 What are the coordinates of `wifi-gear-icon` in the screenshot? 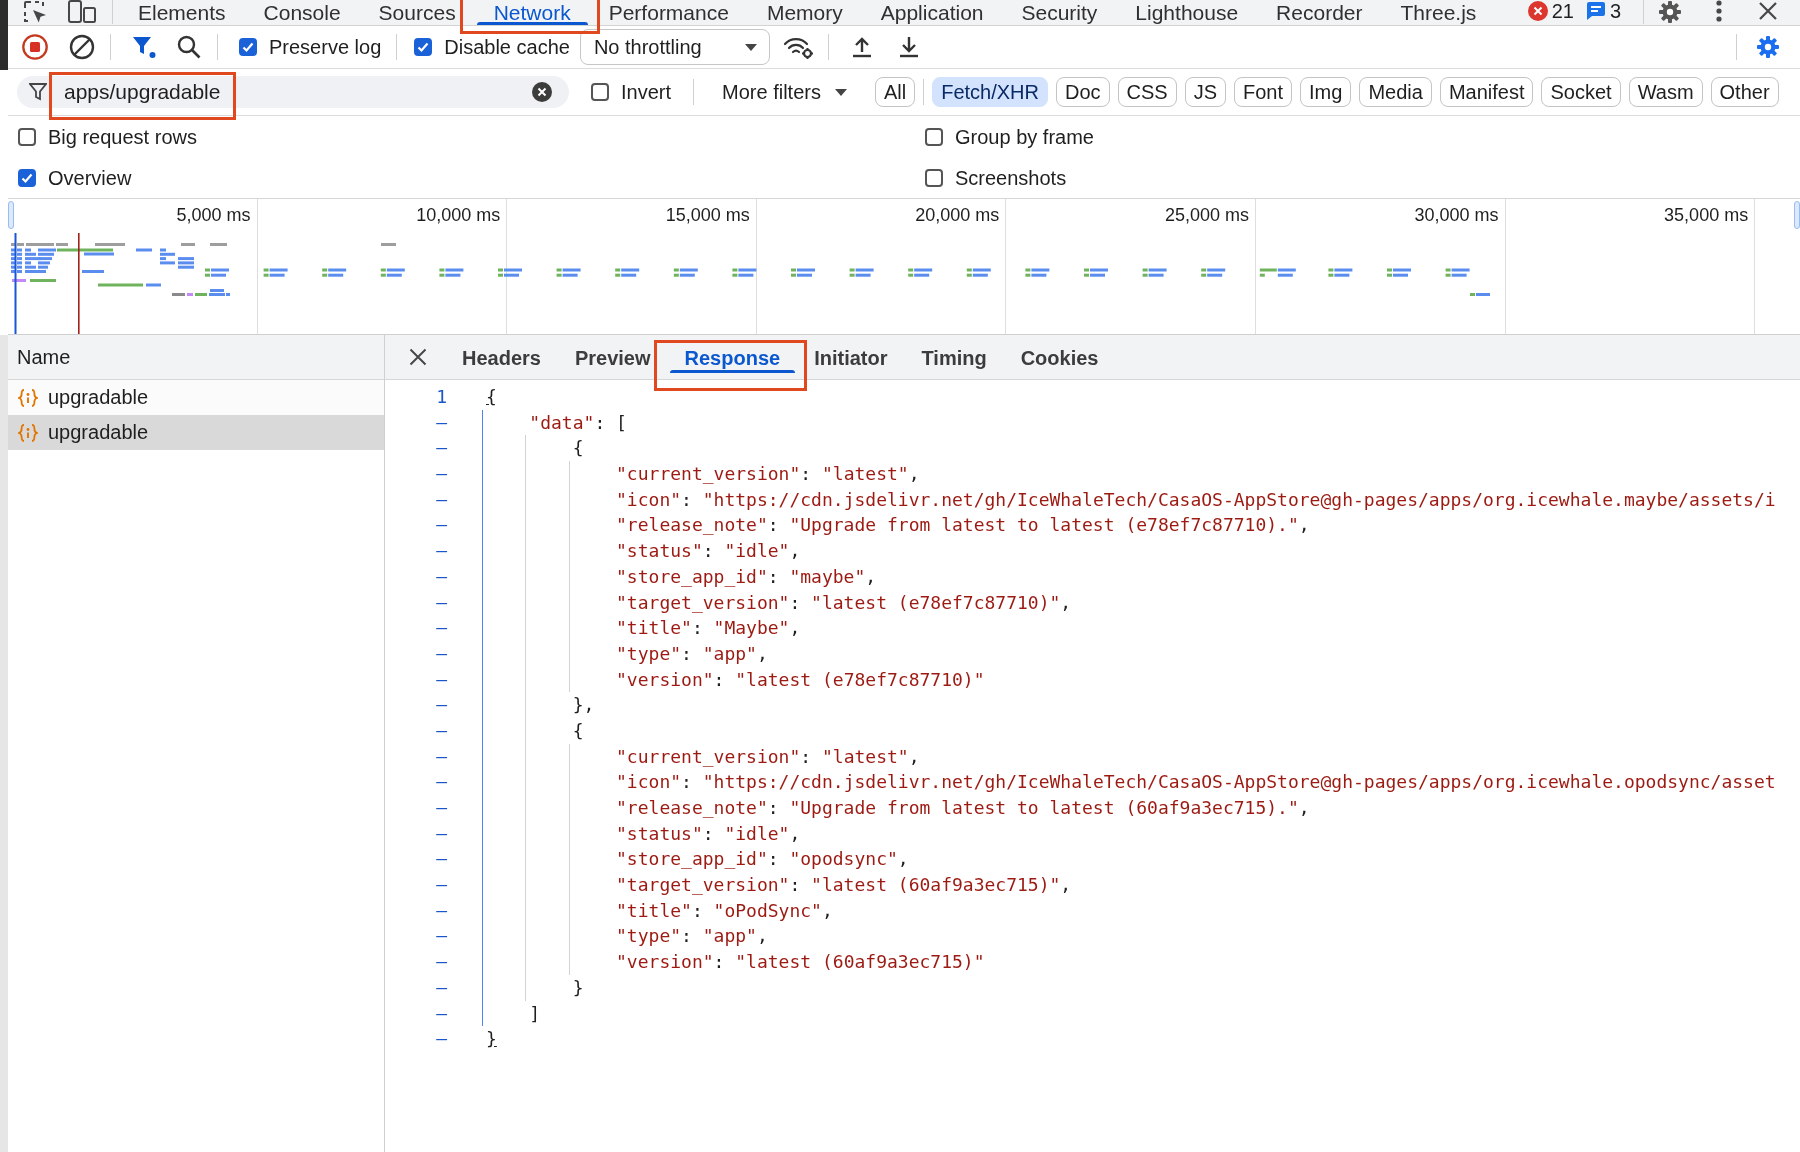 It's located at (797, 47).